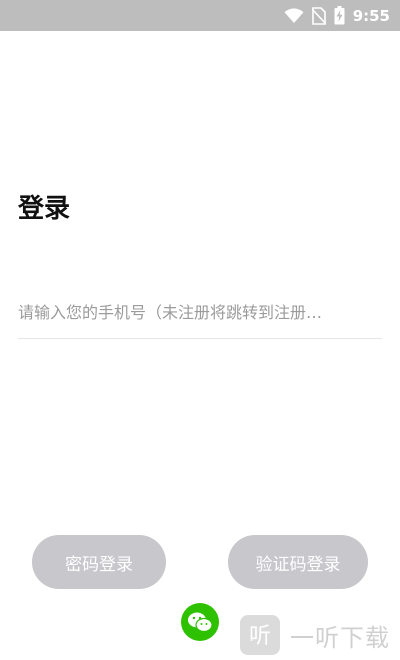 The image size is (400, 660). I want to click on status-bar: 9:55, so click(200, 15).